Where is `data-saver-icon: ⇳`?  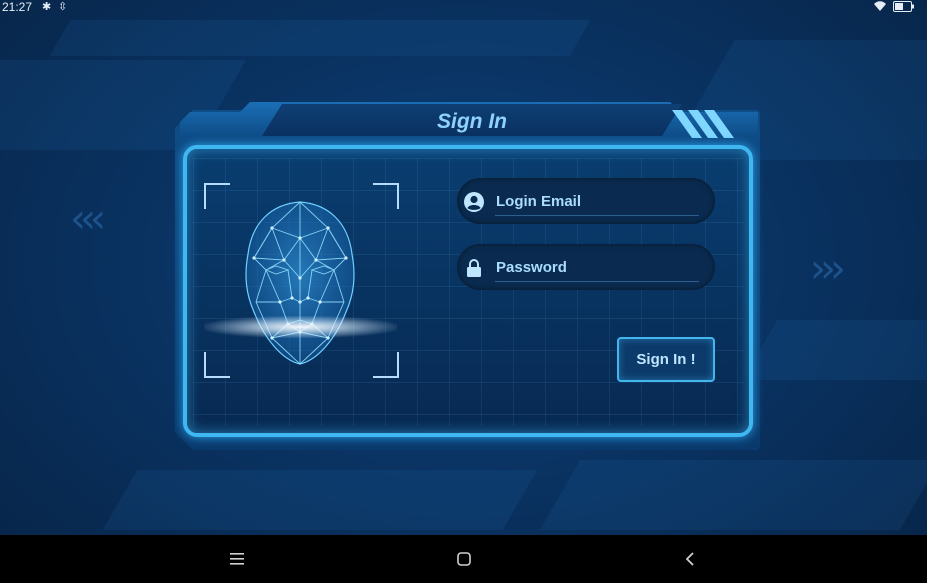 data-saver-icon: ⇳ is located at coordinates (63, 6).